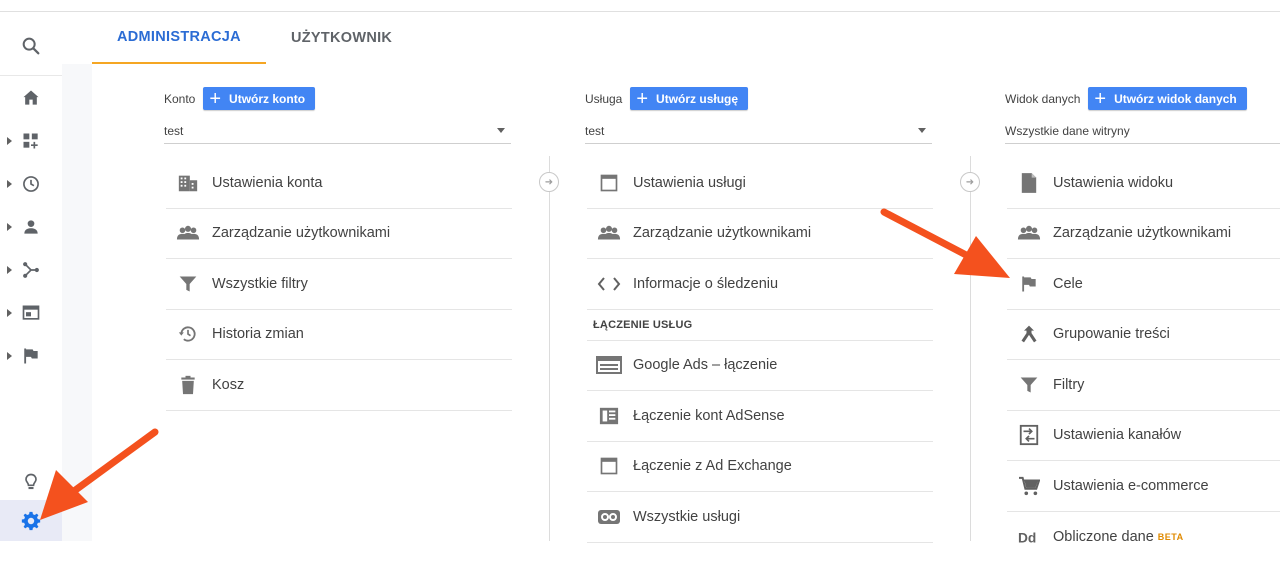  Describe the element at coordinates (1029, 334) in the screenshot. I see `grouping-icon` at that location.